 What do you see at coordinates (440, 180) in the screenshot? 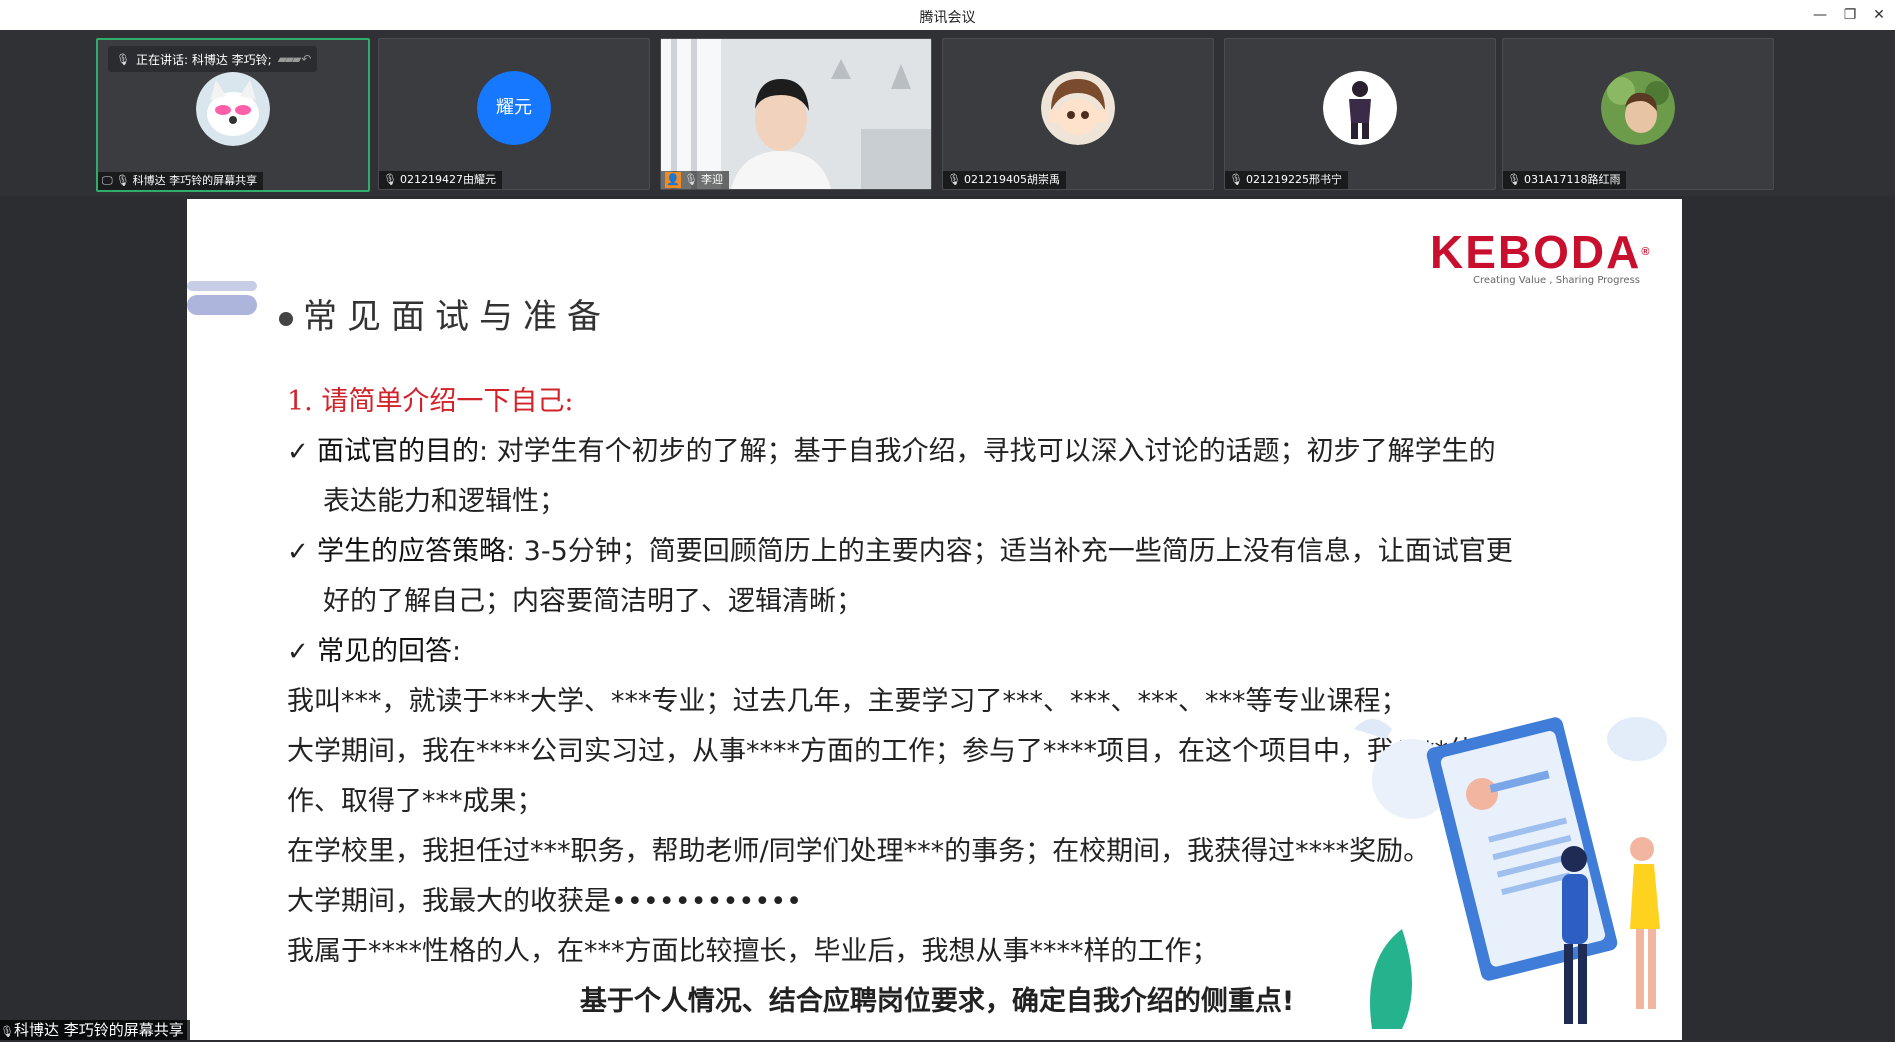
I see `participant-label: 🎙 021219427由耀元` at bounding box center [440, 180].